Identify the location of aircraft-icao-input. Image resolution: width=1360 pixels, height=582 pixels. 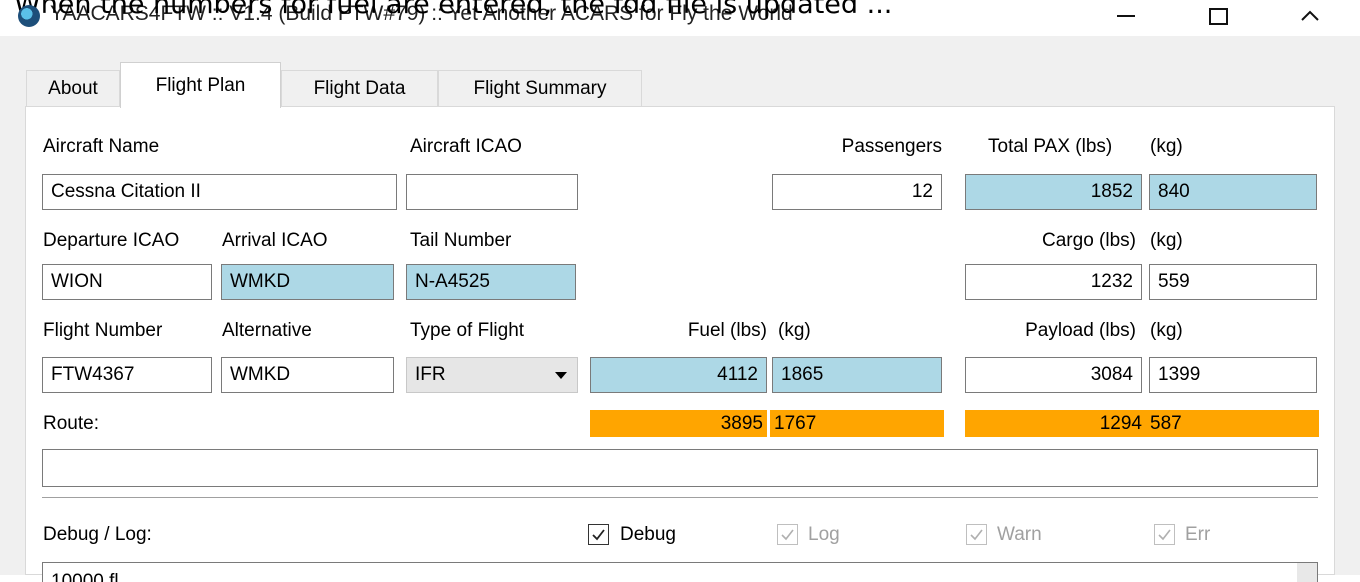
(492, 192).